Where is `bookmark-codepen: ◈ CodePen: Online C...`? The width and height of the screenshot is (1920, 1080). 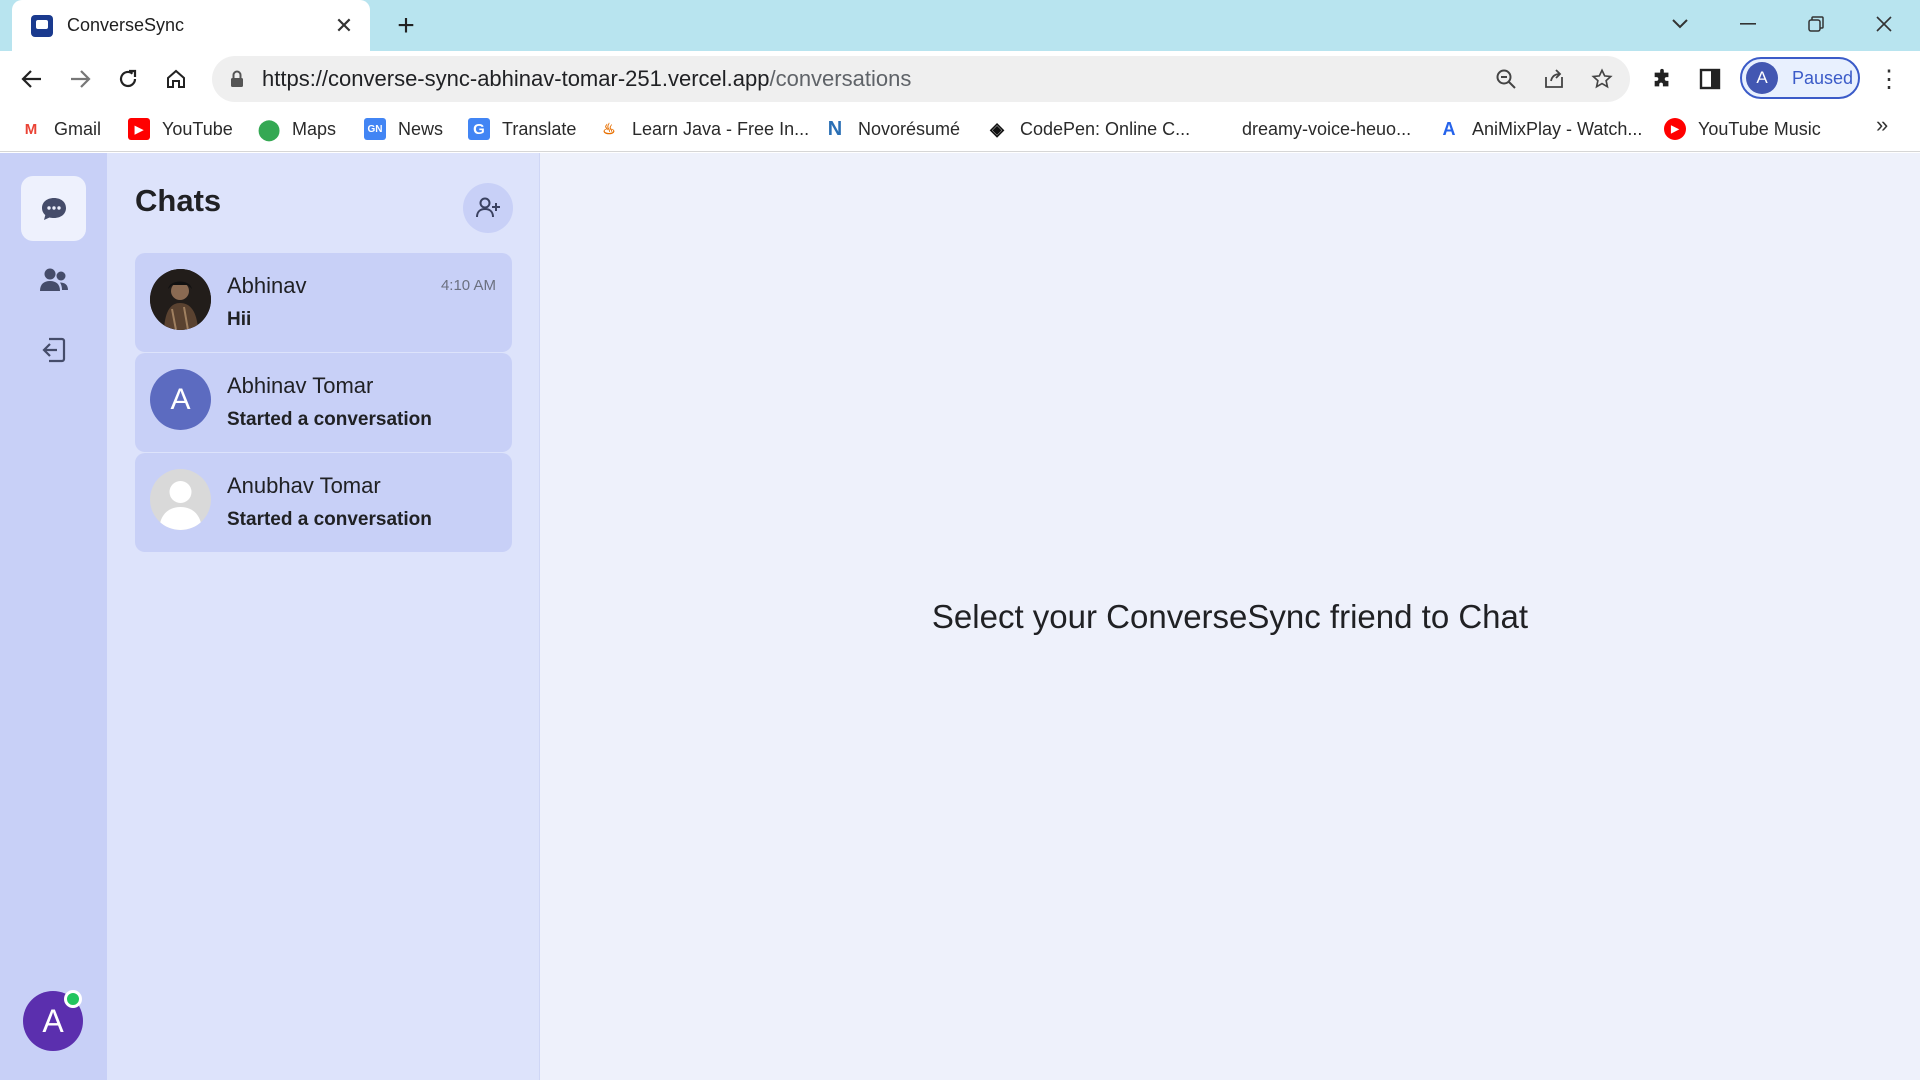
bookmark-codepen: ◈ CodePen: Online C... is located at coordinates (1088, 129).